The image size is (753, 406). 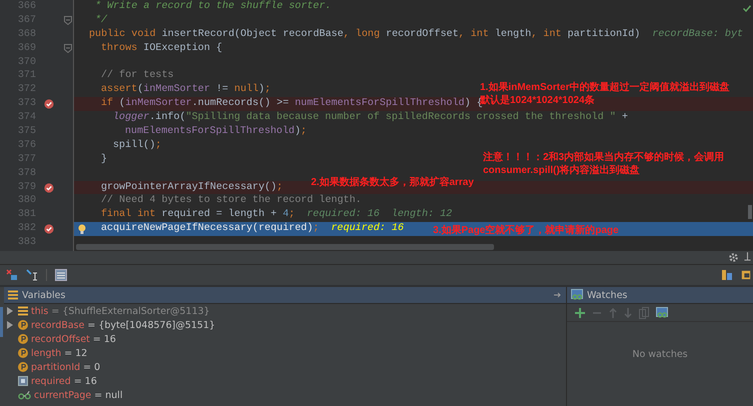 What do you see at coordinates (161, 49) in the screenshot?
I see `code-line: throws IOException {` at bounding box center [161, 49].